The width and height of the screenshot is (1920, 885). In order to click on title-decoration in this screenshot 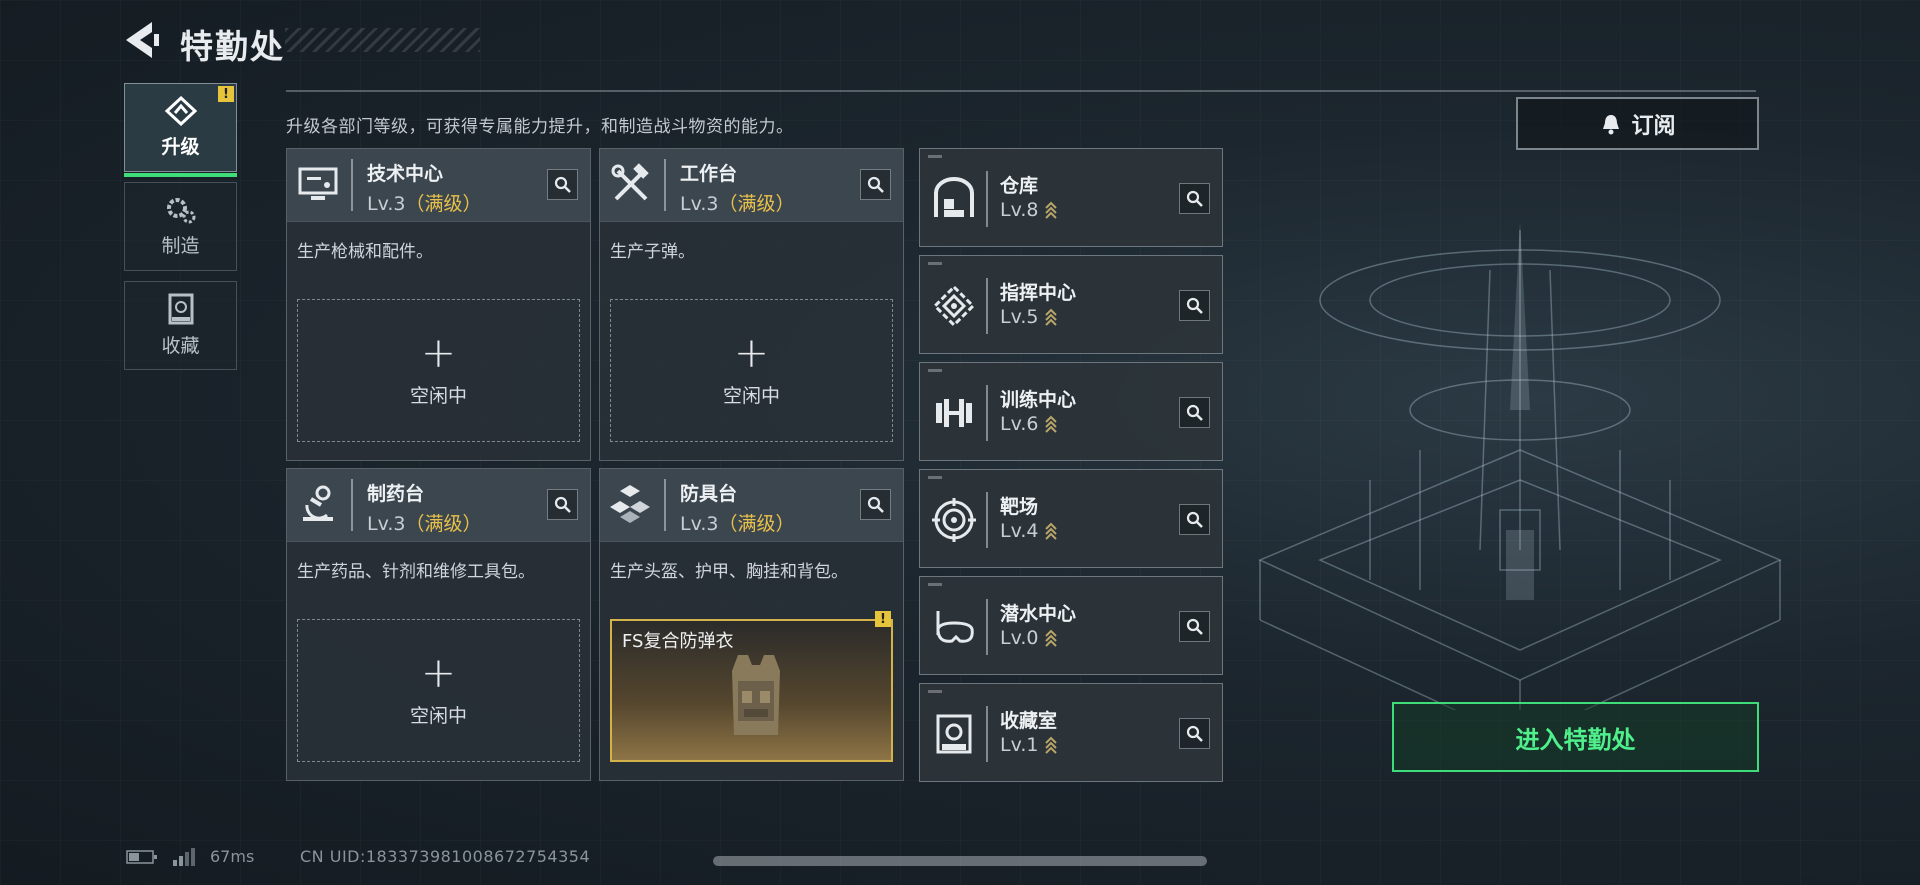, I will do `click(382, 40)`.